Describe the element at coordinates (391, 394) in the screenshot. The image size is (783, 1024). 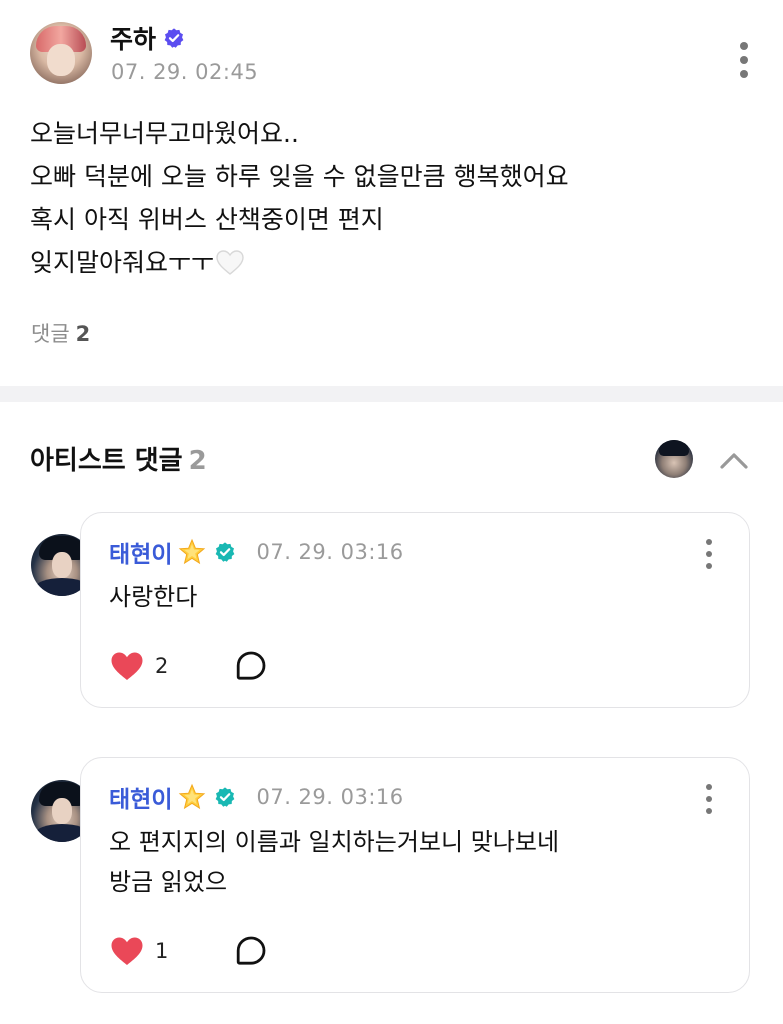
I see `section-divider` at that location.